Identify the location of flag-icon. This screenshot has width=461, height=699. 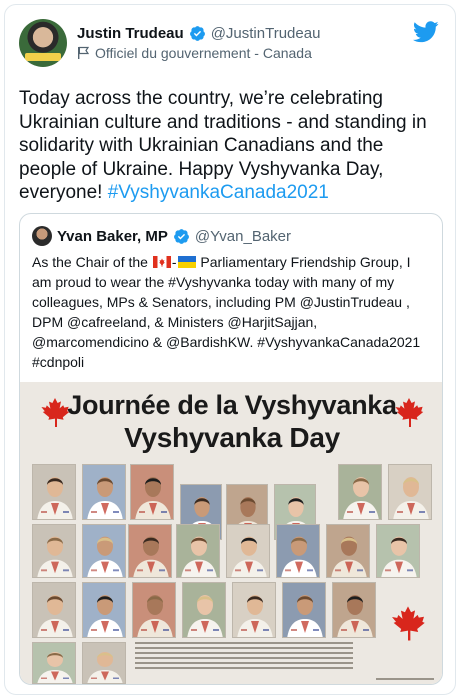
(84, 52).